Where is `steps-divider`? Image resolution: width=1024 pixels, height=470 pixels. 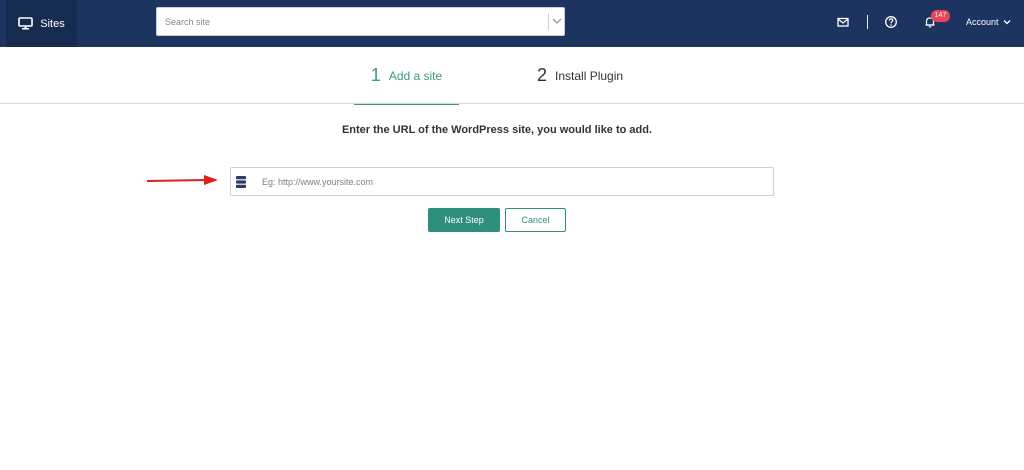 steps-divider is located at coordinates (512, 103).